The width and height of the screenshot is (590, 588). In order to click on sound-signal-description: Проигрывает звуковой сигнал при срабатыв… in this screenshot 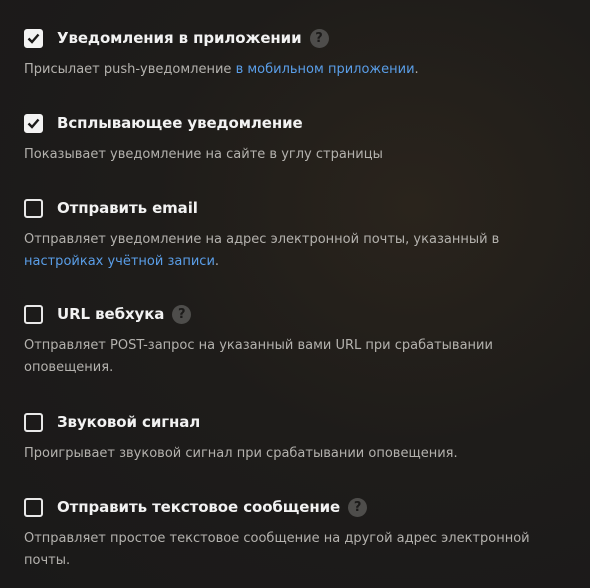, I will do `click(241, 453)`.